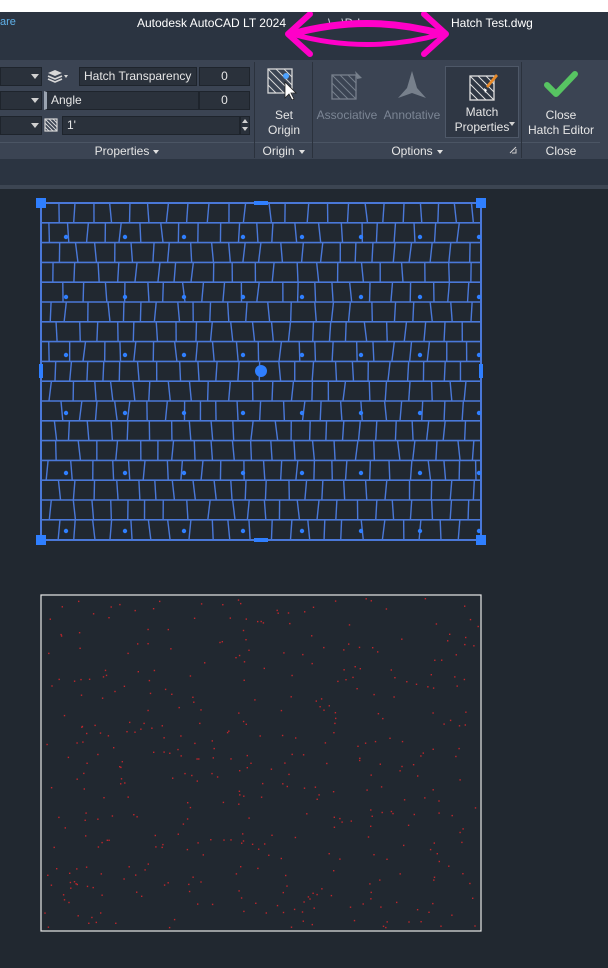 Image resolution: width=608 pixels, height=968 pixels. What do you see at coordinates (417, 150) in the screenshot?
I see `options-panel-title: Options` at bounding box center [417, 150].